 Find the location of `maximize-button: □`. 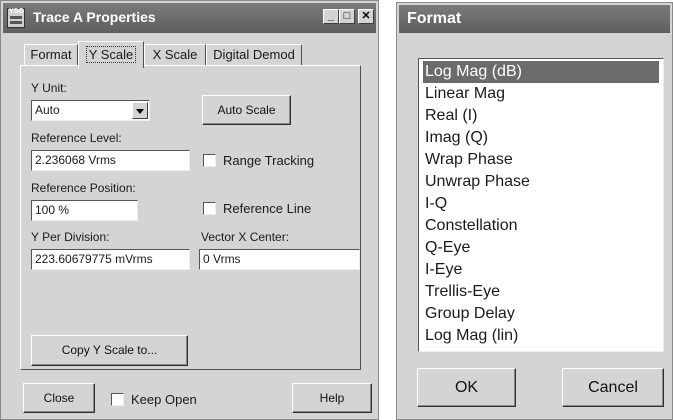

maximize-button: □ is located at coordinates (347, 16).